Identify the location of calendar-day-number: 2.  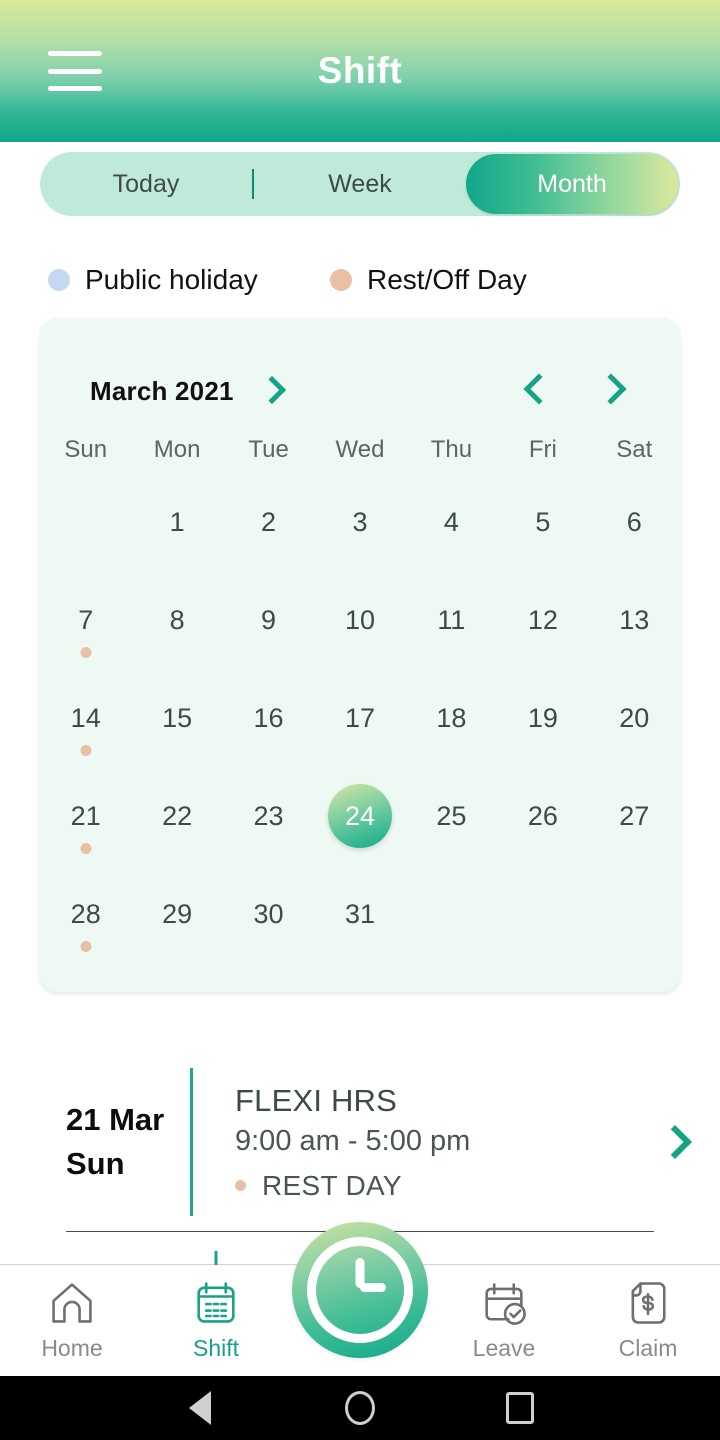
(269, 521).